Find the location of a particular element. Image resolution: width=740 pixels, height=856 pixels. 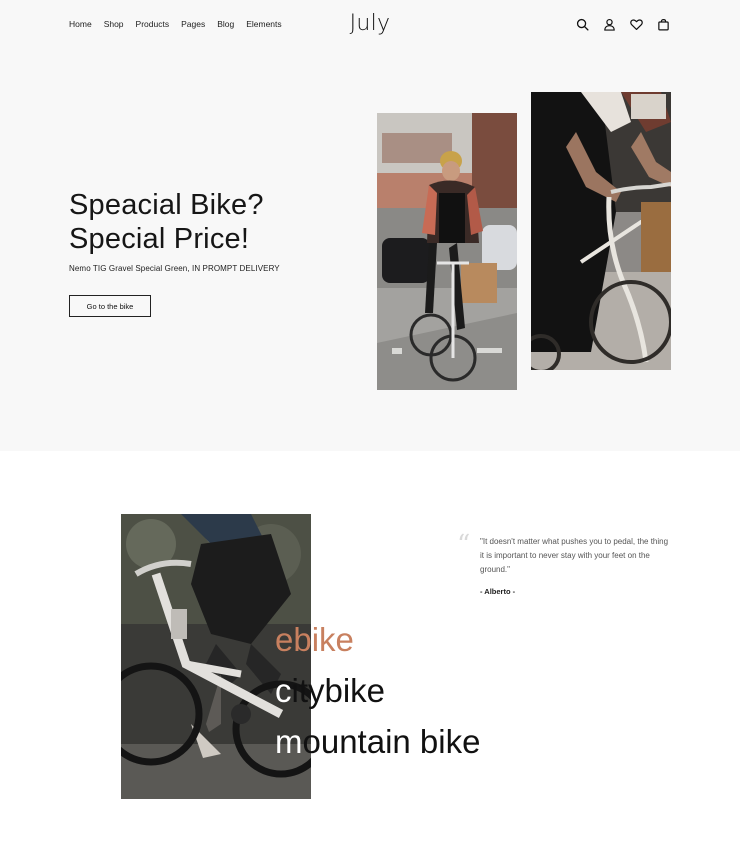

handlebars-photo is located at coordinates (601, 231).